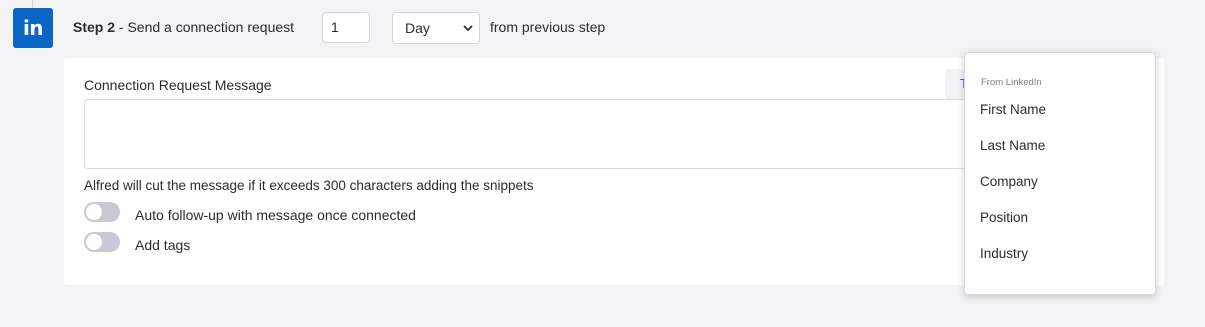 The width and height of the screenshot is (1205, 327). Describe the element at coordinates (1009, 181) in the screenshot. I see `snippet-item-company: Company` at that location.